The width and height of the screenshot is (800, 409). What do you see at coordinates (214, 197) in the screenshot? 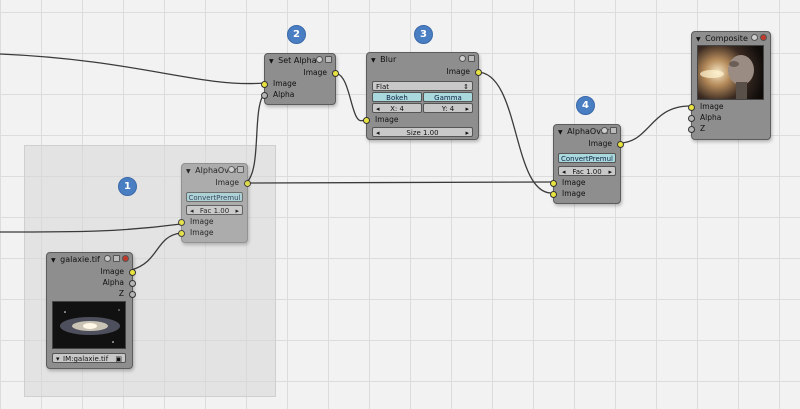
I see `alphaover-left-convert-premul-toggle: ConvertPremul` at bounding box center [214, 197].